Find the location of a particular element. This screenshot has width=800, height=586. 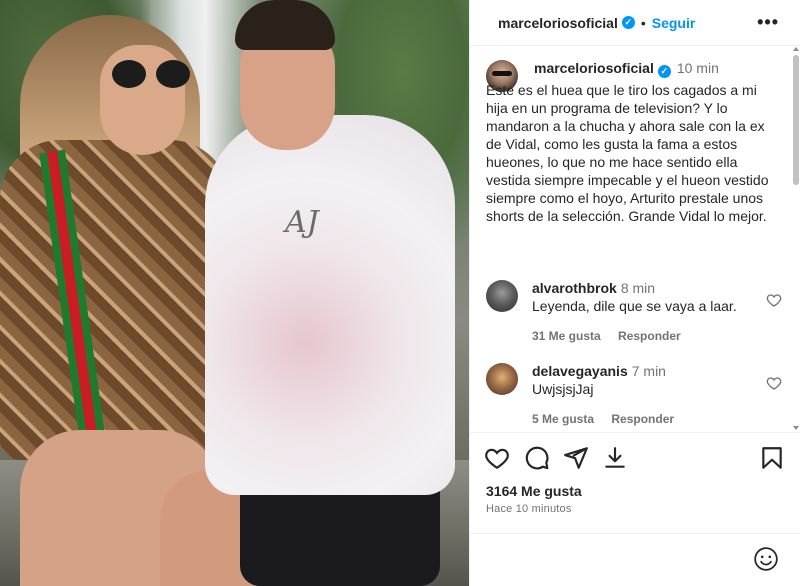

scrollbar-thumb is located at coordinates (796, 120).